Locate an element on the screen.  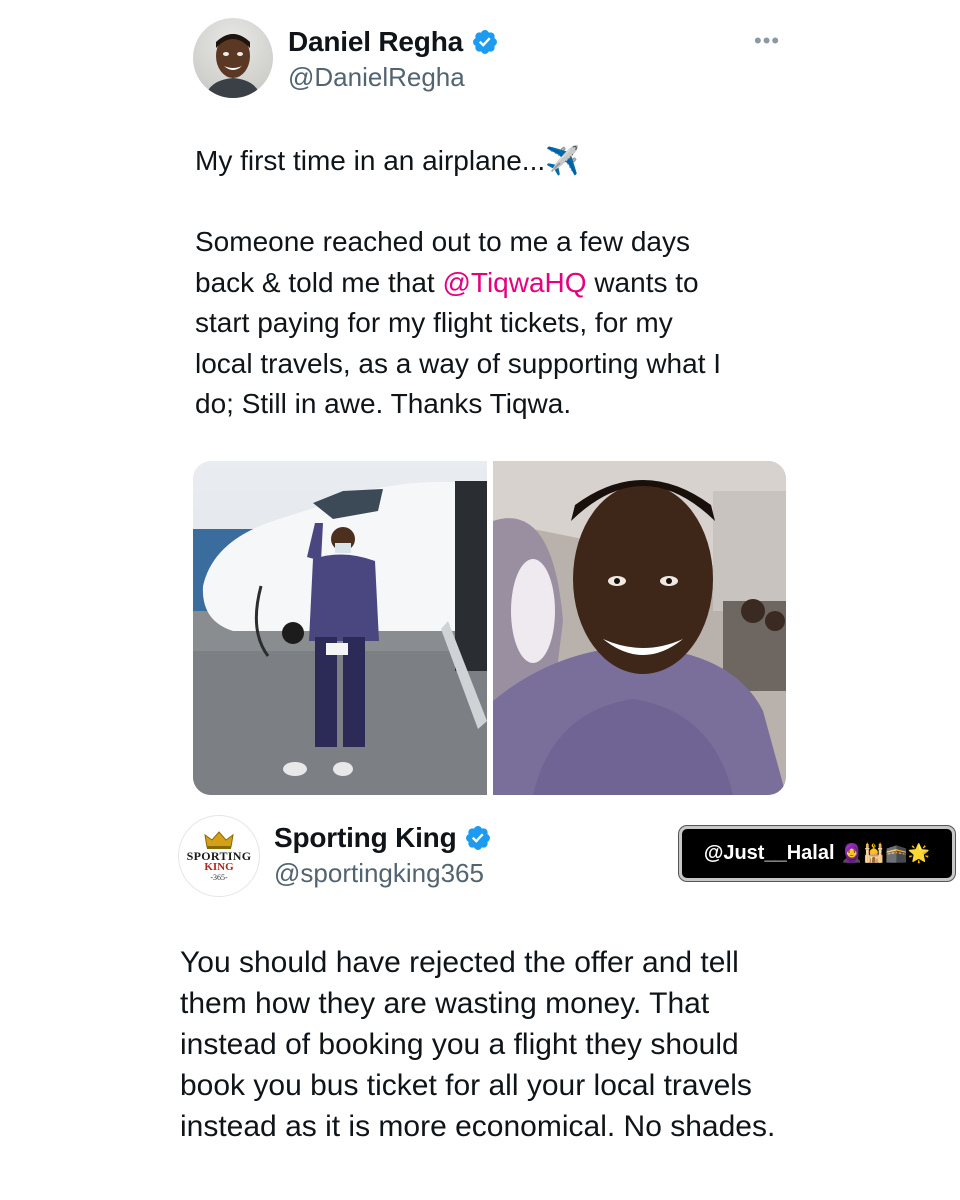
mention-link: @TiqwaHQ is located at coordinates (514, 282).